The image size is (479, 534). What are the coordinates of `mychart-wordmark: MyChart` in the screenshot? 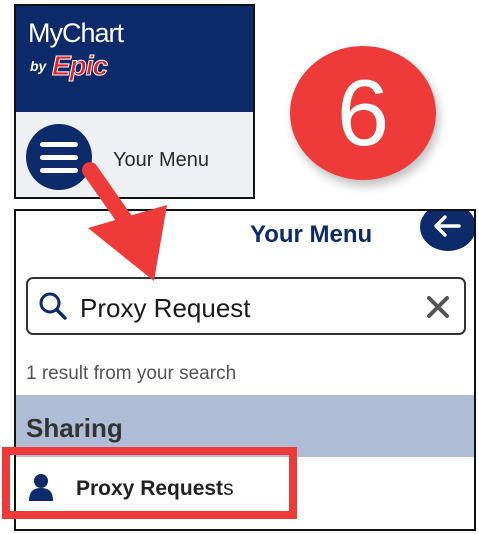 It's located at (76, 33).